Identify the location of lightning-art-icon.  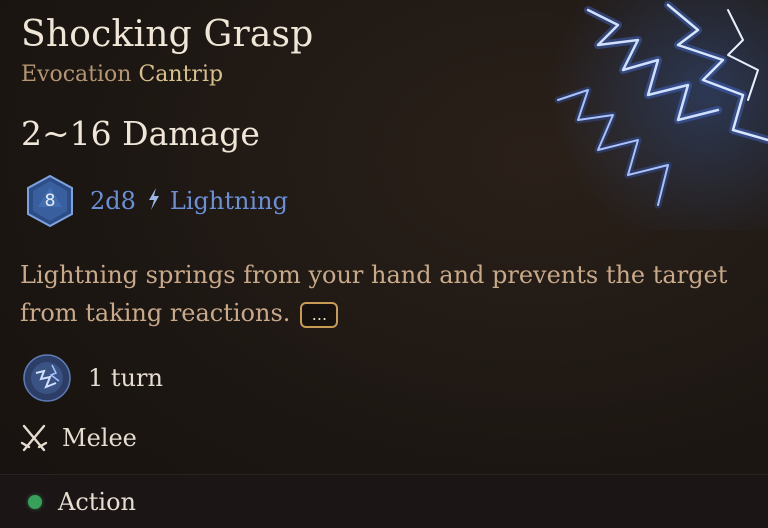
(661, 105).